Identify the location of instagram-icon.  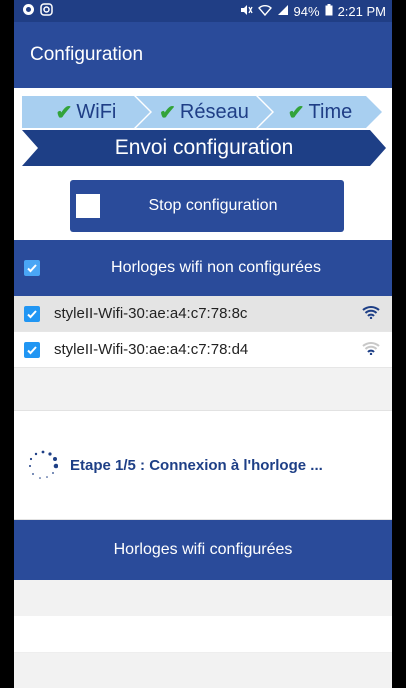
(46, 11).